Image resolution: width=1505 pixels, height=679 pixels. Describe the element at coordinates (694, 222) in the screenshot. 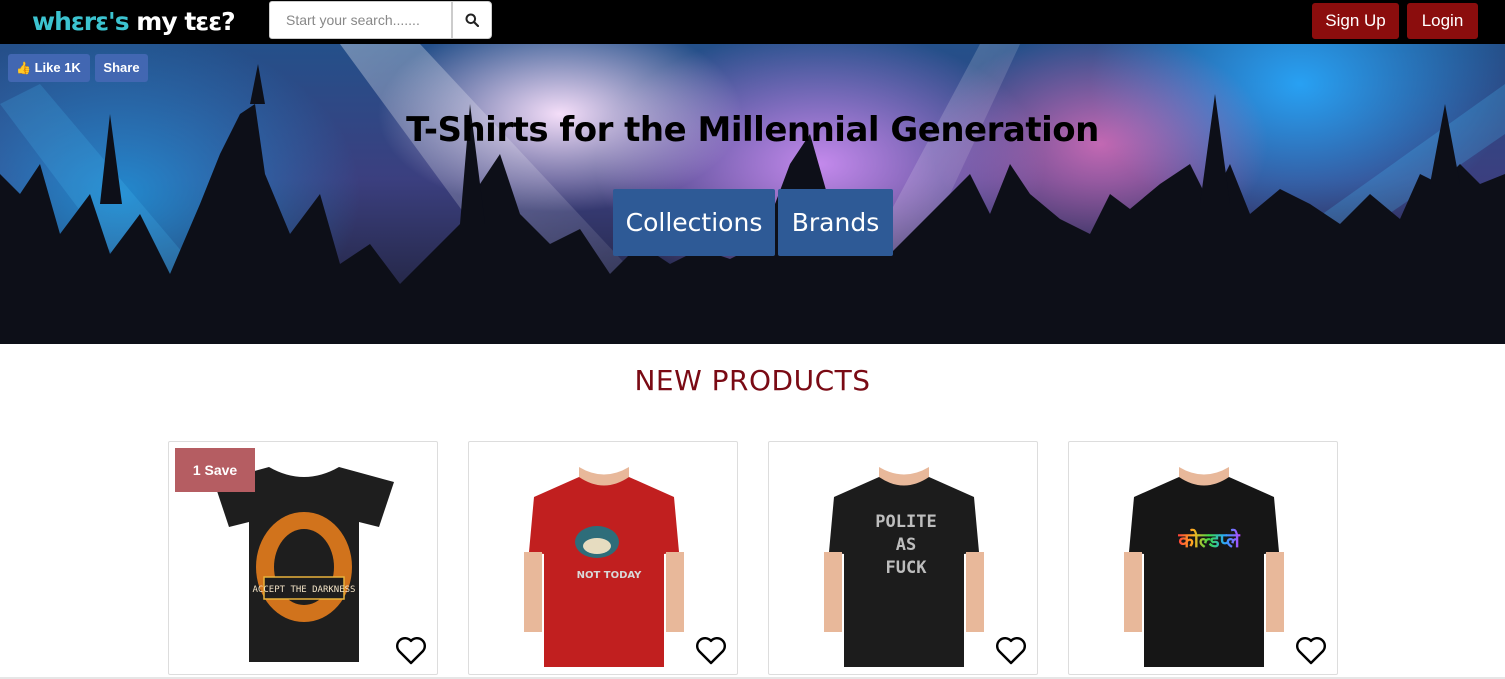

I see `collections-button: Collections` at that location.